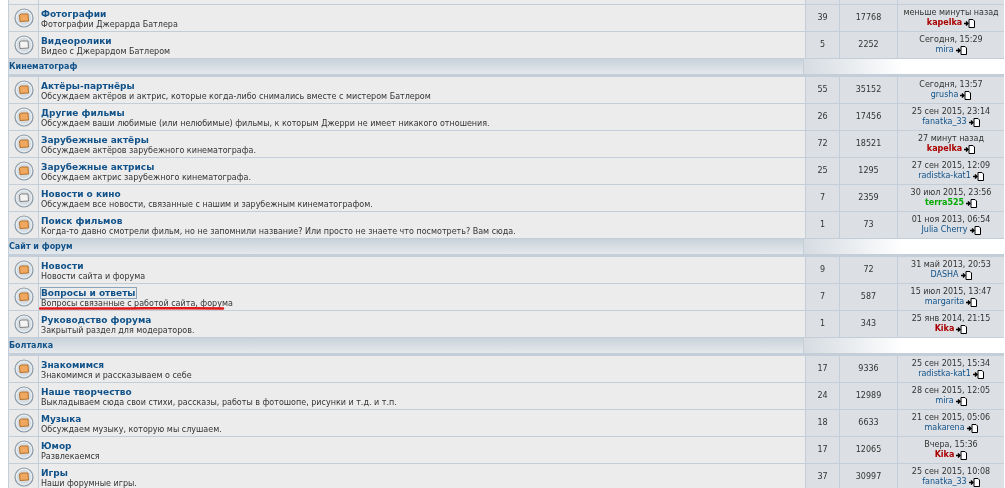  Describe the element at coordinates (236, 97) in the screenshot. I see `forum-description: Обсуждаем актёров и актрис, которые когда-либо снимались вместе с мистером Батлером` at that location.